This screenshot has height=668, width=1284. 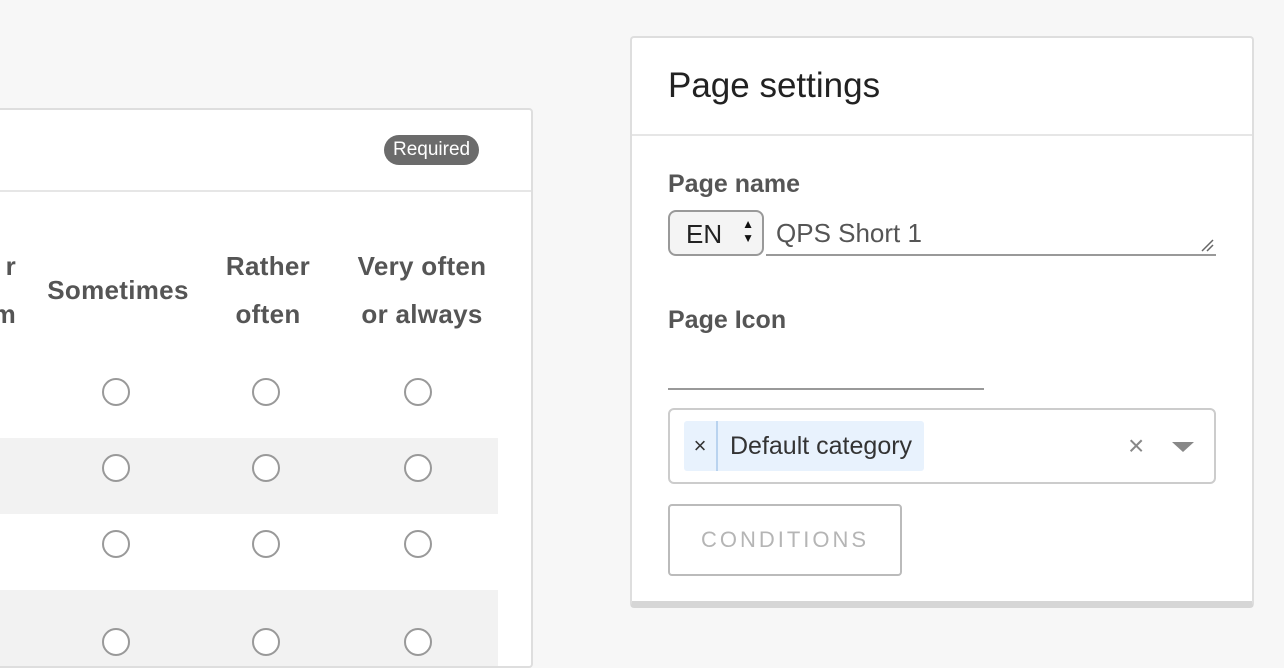 What do you see at coordinates (942, 446) in the screenshot?
I see `category-select: × Default category ×` at bounding box center [942, 446].